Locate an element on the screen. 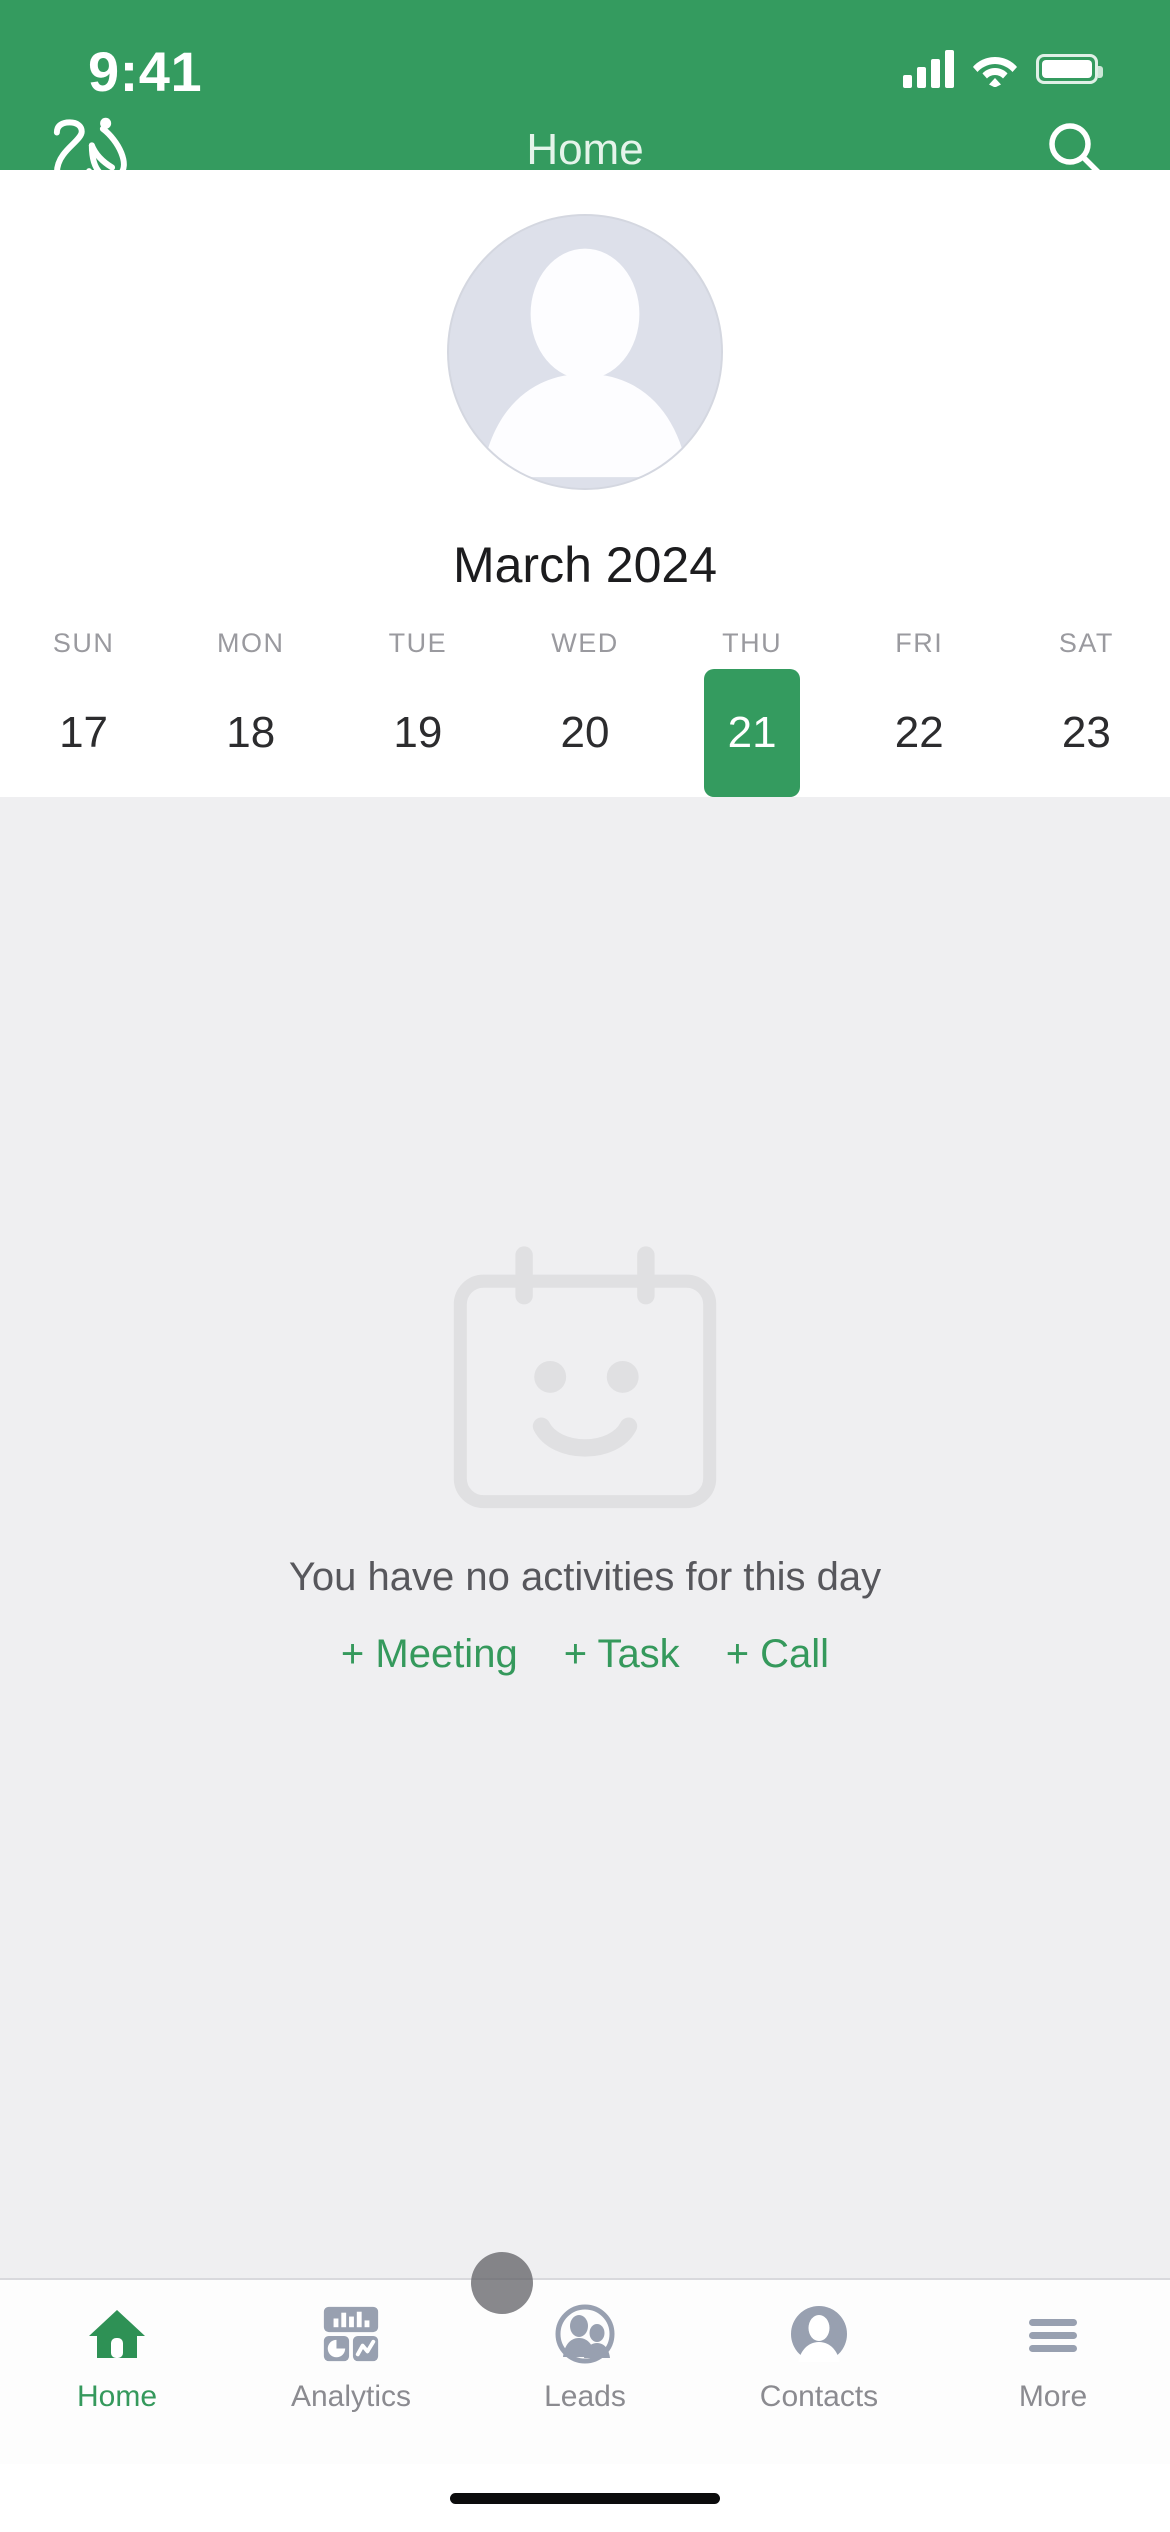  status-time: 9:41 is located at coordinates (145, 71).